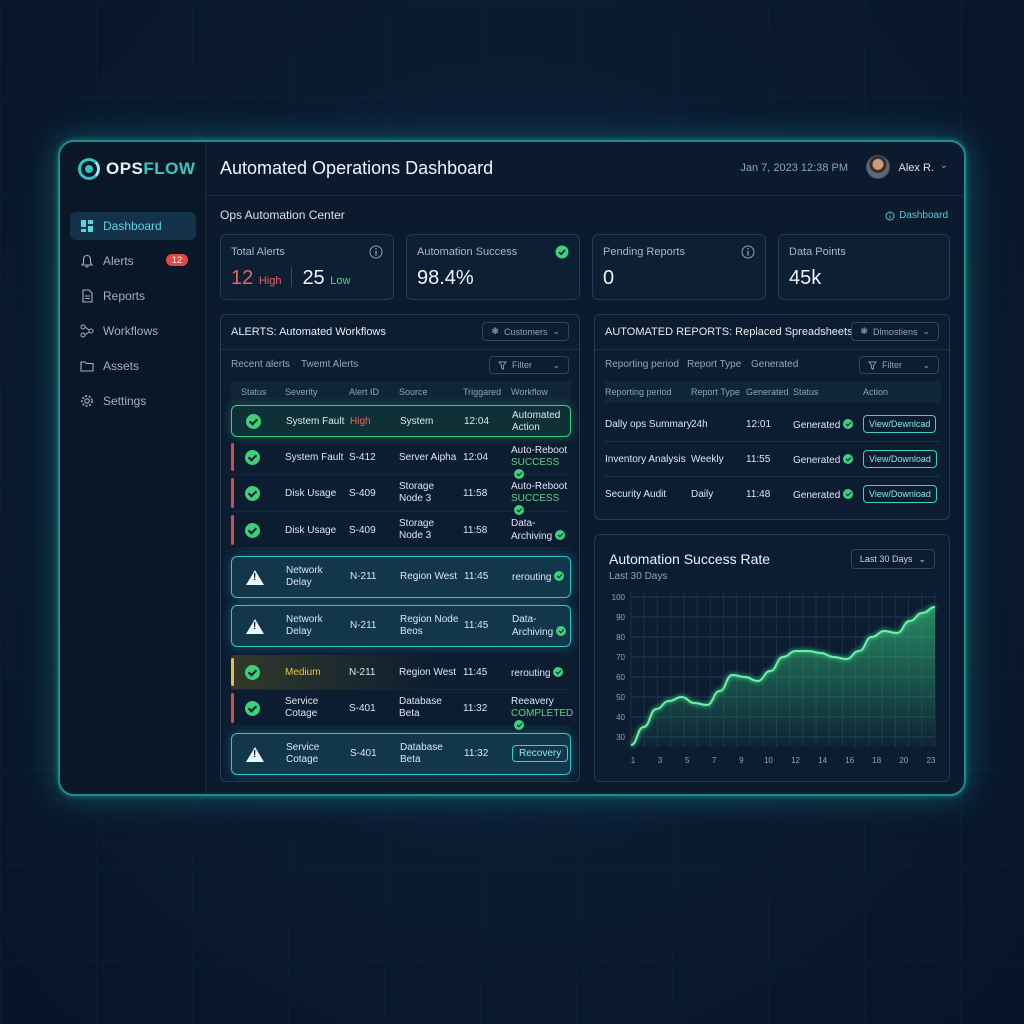 This screenshot has width=1024, height=1024. What do you see at coordinates (428, 457) in the screenshot?
I see `source-cell: Server Aipha` at bounding box center [428, 457].